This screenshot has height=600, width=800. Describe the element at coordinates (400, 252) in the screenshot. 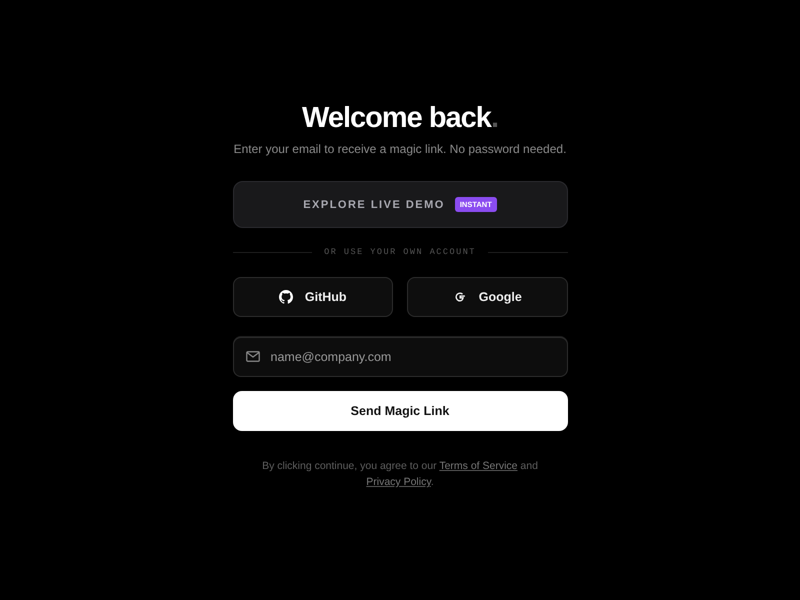

I see `divider-label: OR USE YOUR OWN ACCOUNT` at that location.